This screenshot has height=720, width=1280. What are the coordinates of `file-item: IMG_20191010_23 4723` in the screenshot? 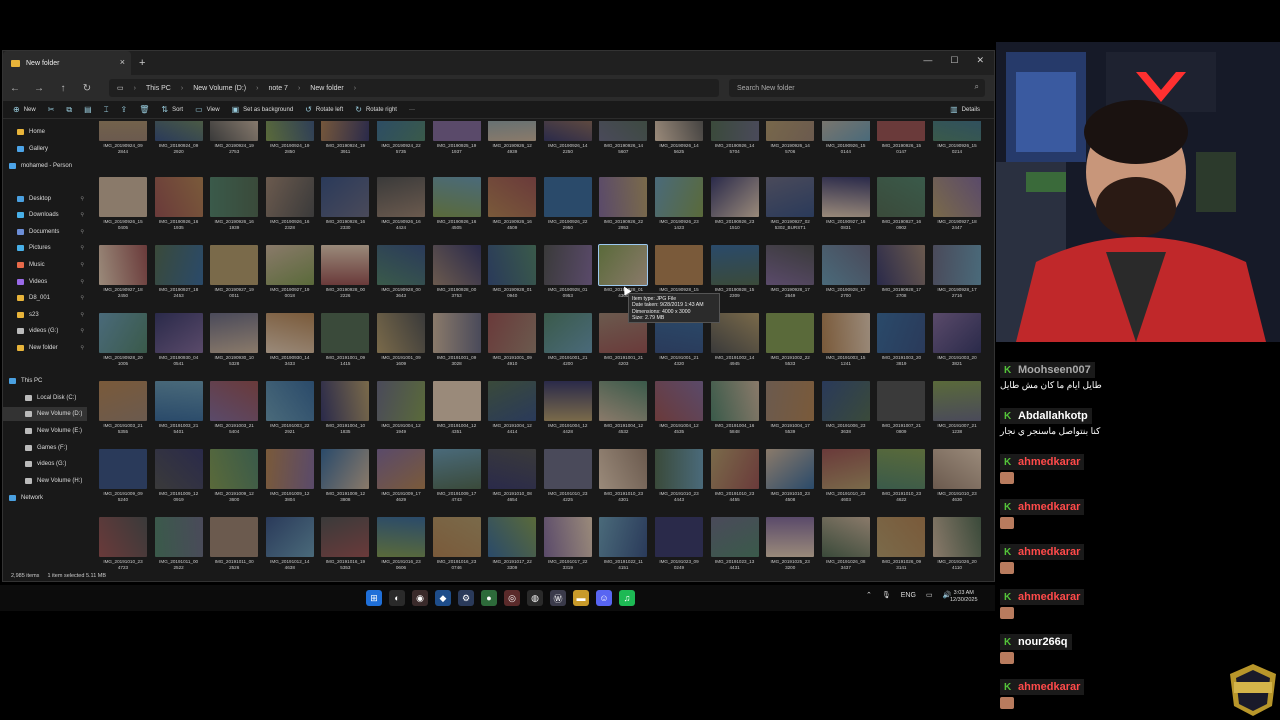 It's located at (123, 542).